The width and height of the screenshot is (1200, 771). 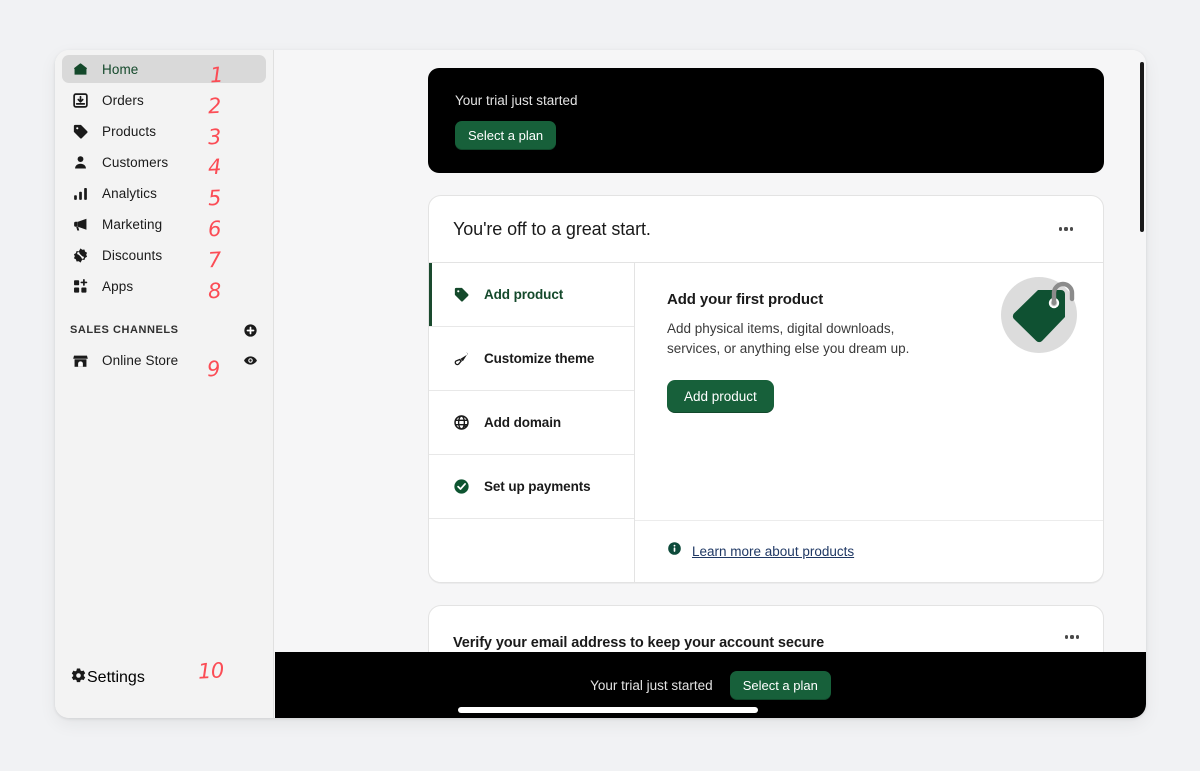 What do you see at coordinates (539, 358) in the screenshot?
I see `setup-step-label: Customize theme` at bounding box center [539, 358].